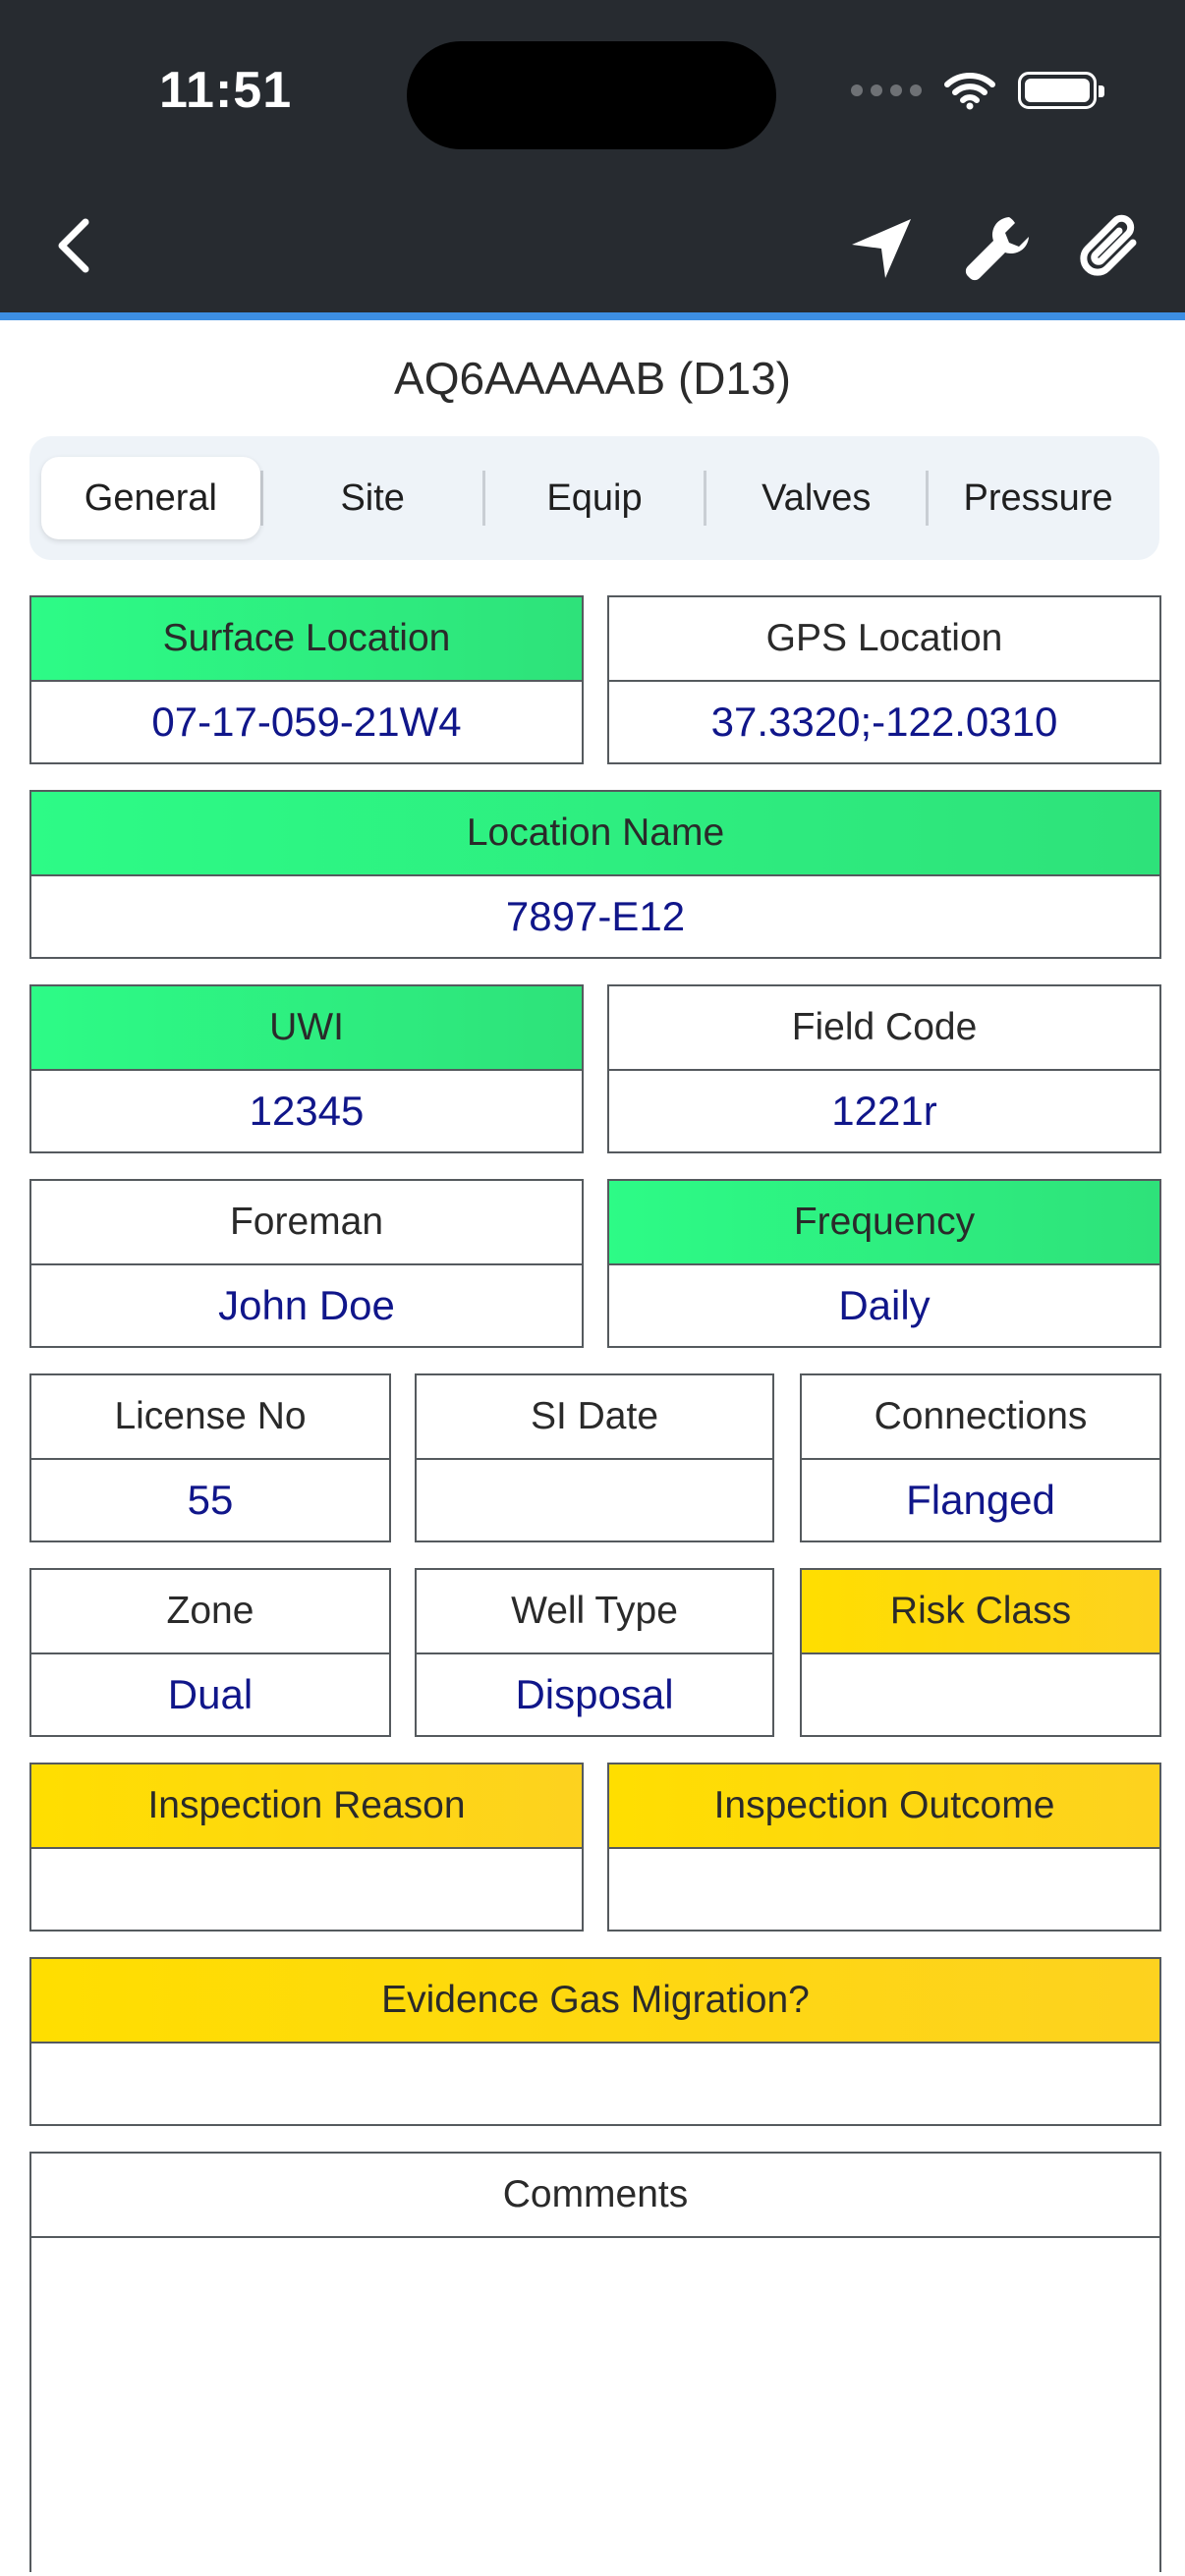 This screenshot has width=1185, height=2576. I want to click on uwi-field: UWI 12345, so click(307, 1068).